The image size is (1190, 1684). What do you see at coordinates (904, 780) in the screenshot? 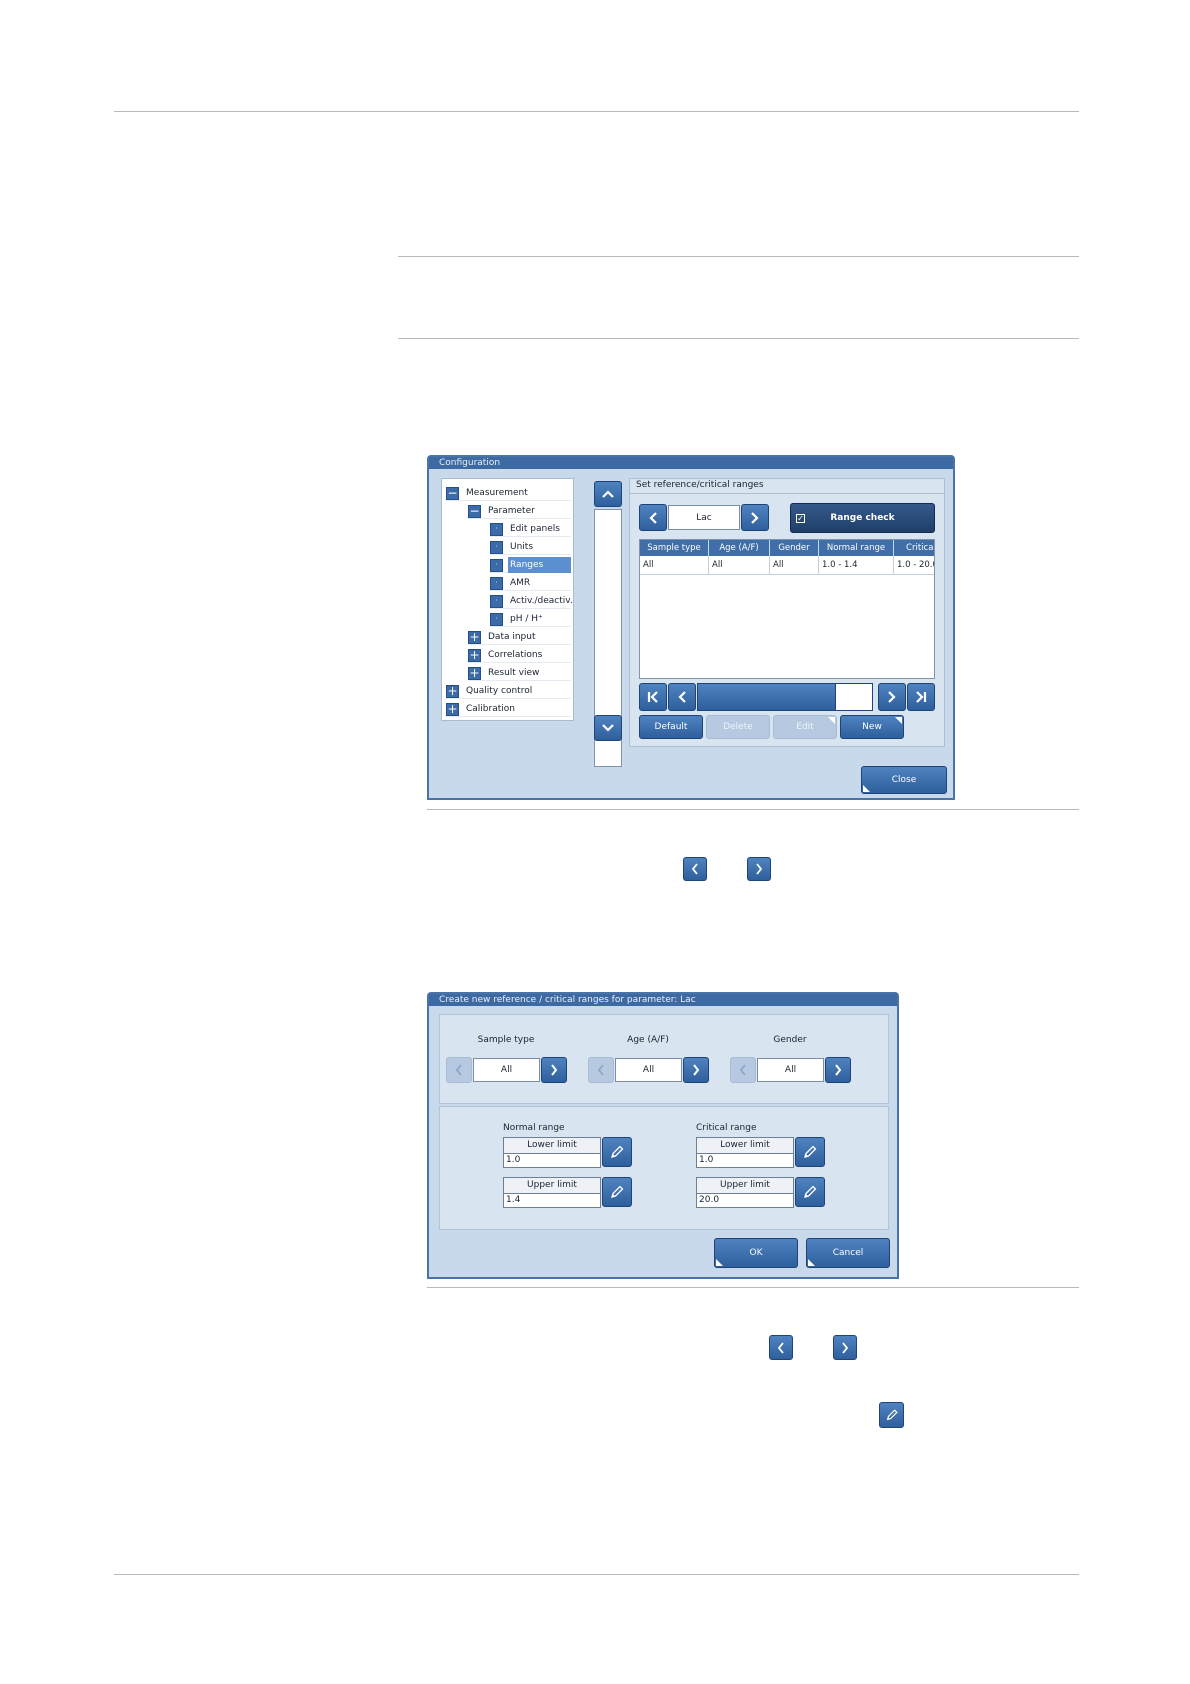
I see `close-button: Close` at bounding box center [904, 780].